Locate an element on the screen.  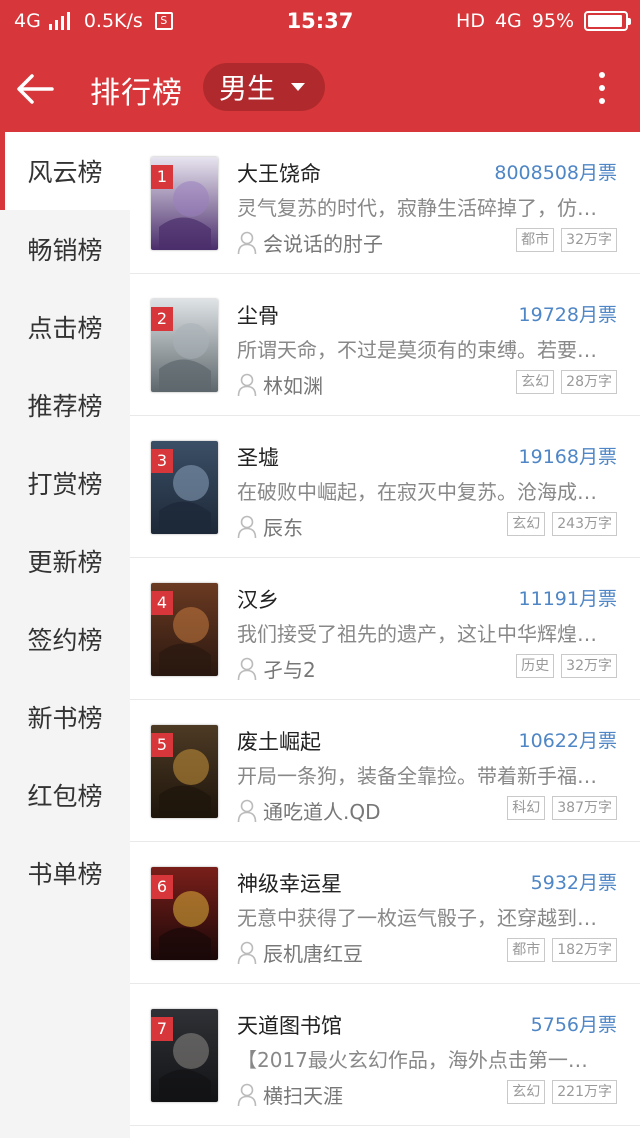
word-count-tag: 221万字 is located at coordinates (584, 1092).